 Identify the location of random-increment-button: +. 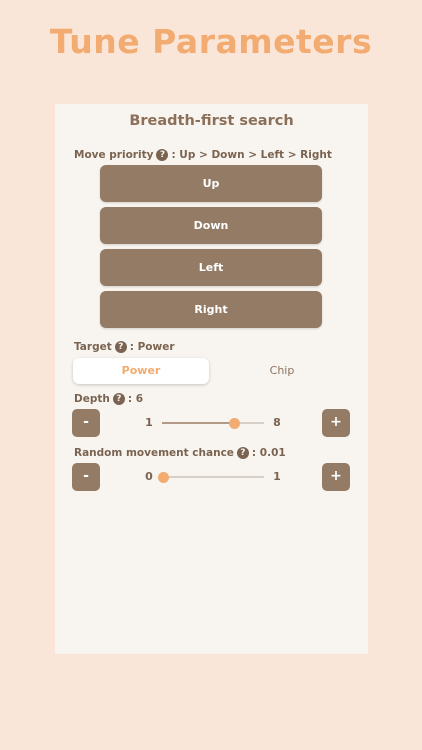
(336, 477).